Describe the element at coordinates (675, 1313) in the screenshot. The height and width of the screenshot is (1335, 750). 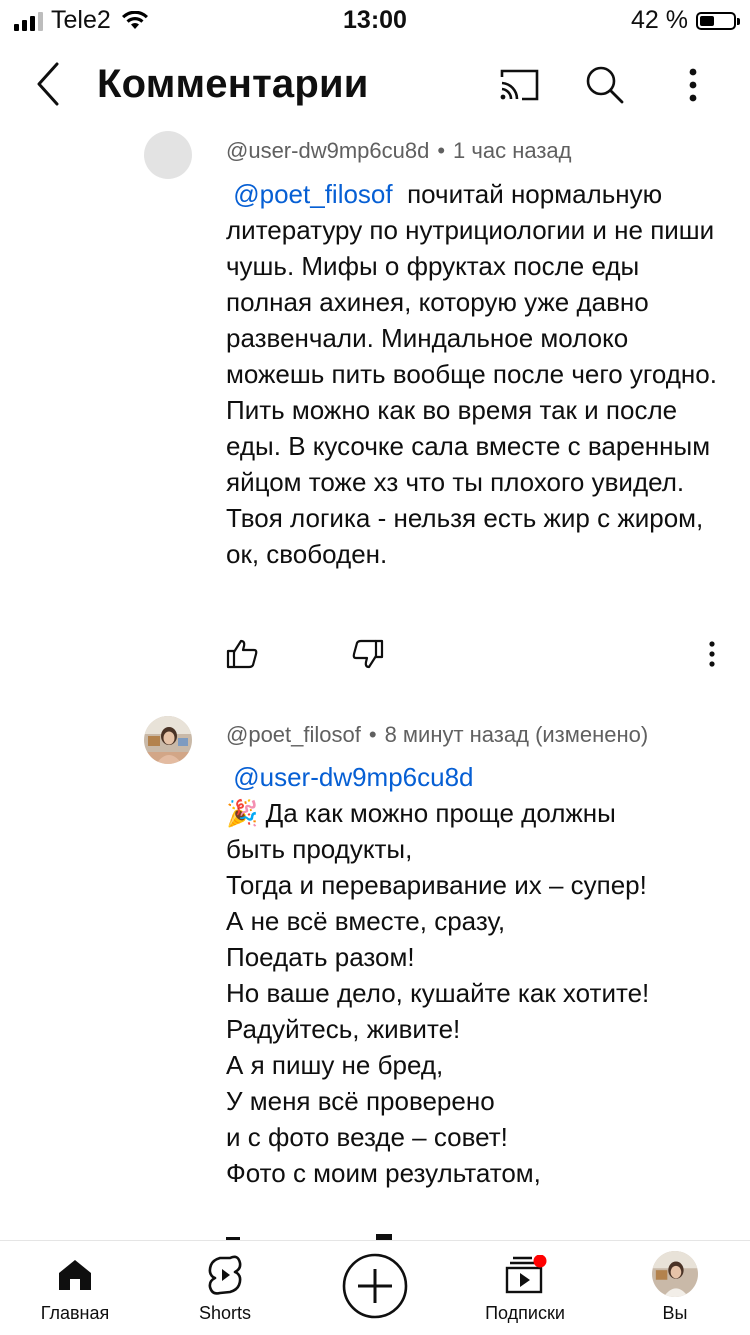
I see `nav-label: Вы` at that location.